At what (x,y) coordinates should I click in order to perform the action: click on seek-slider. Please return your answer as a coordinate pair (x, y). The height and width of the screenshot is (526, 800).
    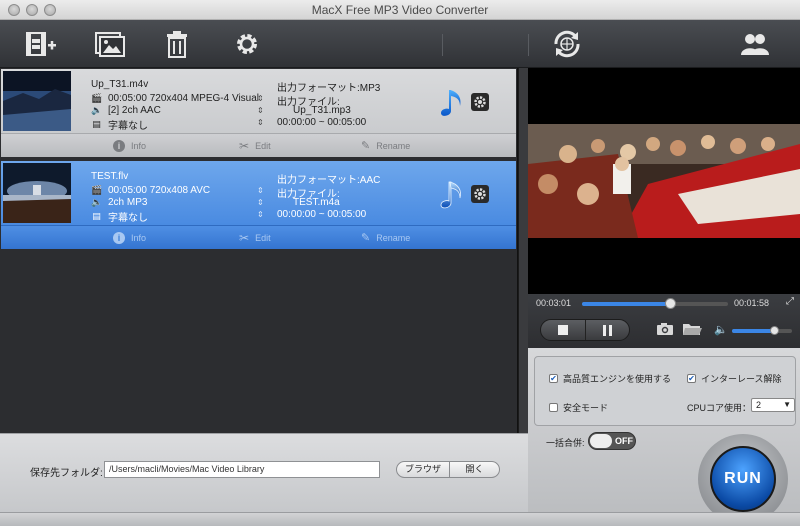
    Looking at the image, I should click on (655, 303).